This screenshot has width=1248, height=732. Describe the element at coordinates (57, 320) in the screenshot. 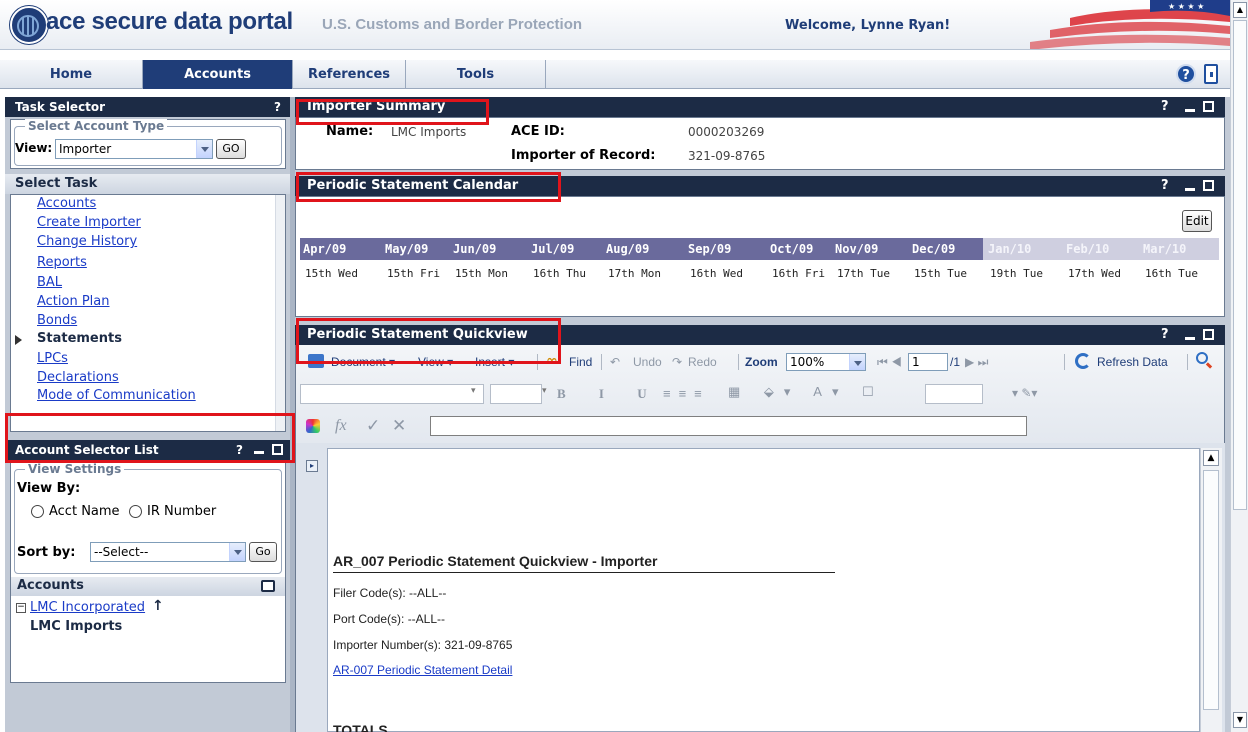

I see `task-bonds: Bonds` at that location.